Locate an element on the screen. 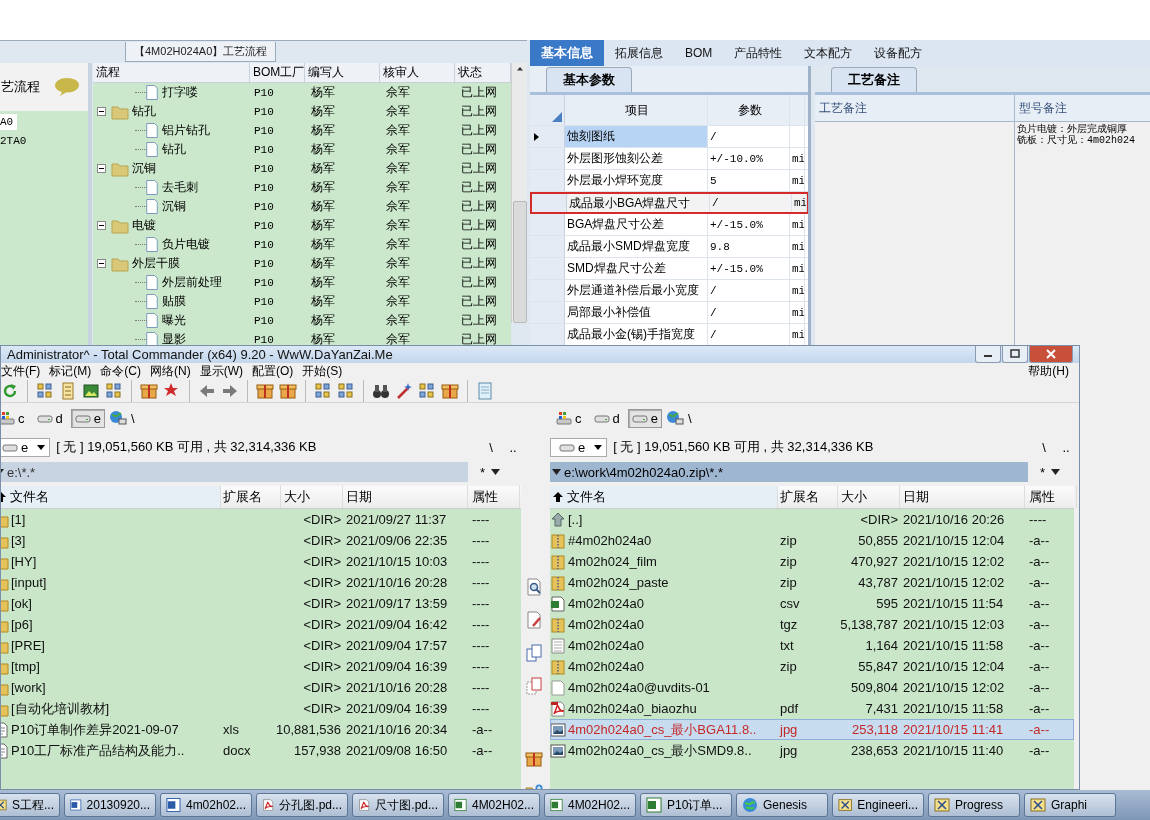 The width and height of the screenshot is (1150, 820). tab: 基本参数 is located at coordinates (589, 79).